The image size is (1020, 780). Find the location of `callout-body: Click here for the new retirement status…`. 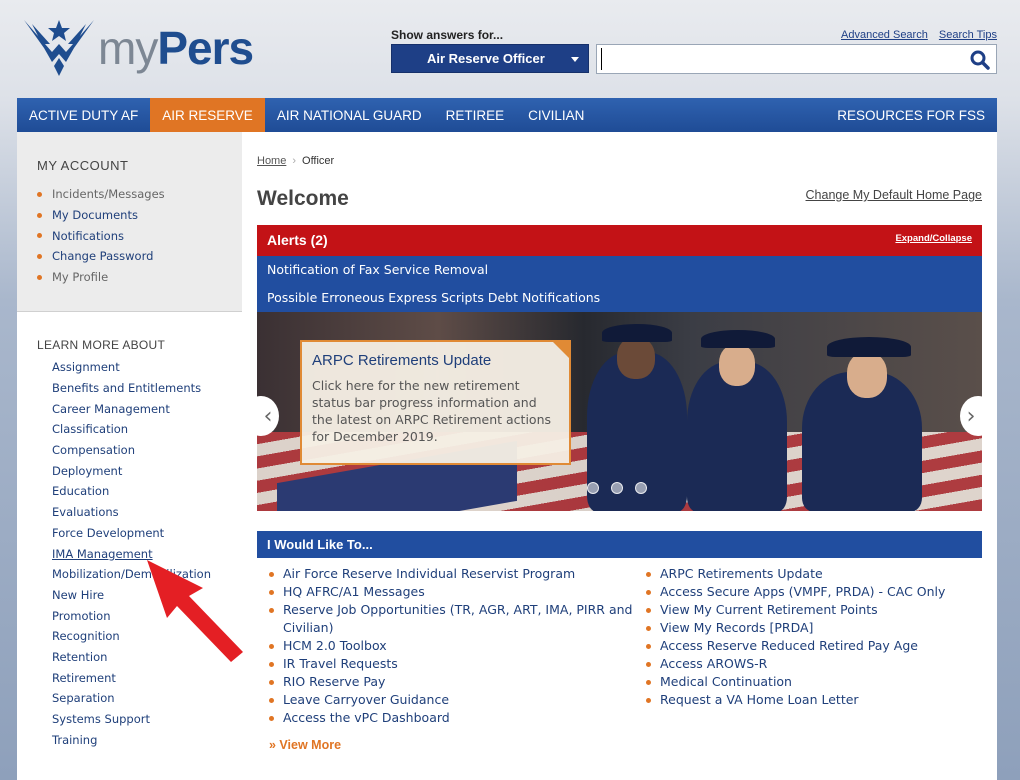

callout-body: Click here for the new retirement status… is located at coordinates (432, 411).